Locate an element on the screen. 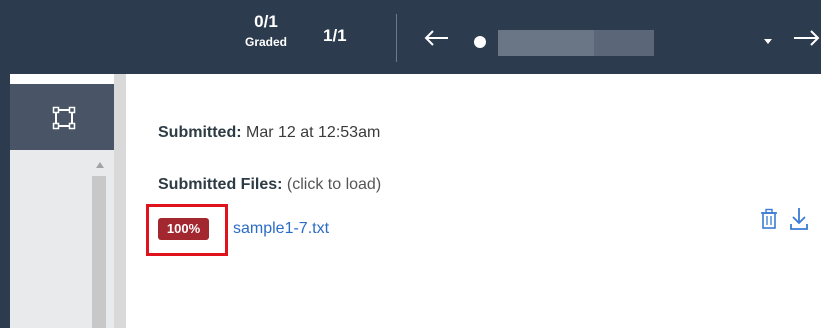 The image size is (821, 328). student-select is located at coordinates (576, 43).